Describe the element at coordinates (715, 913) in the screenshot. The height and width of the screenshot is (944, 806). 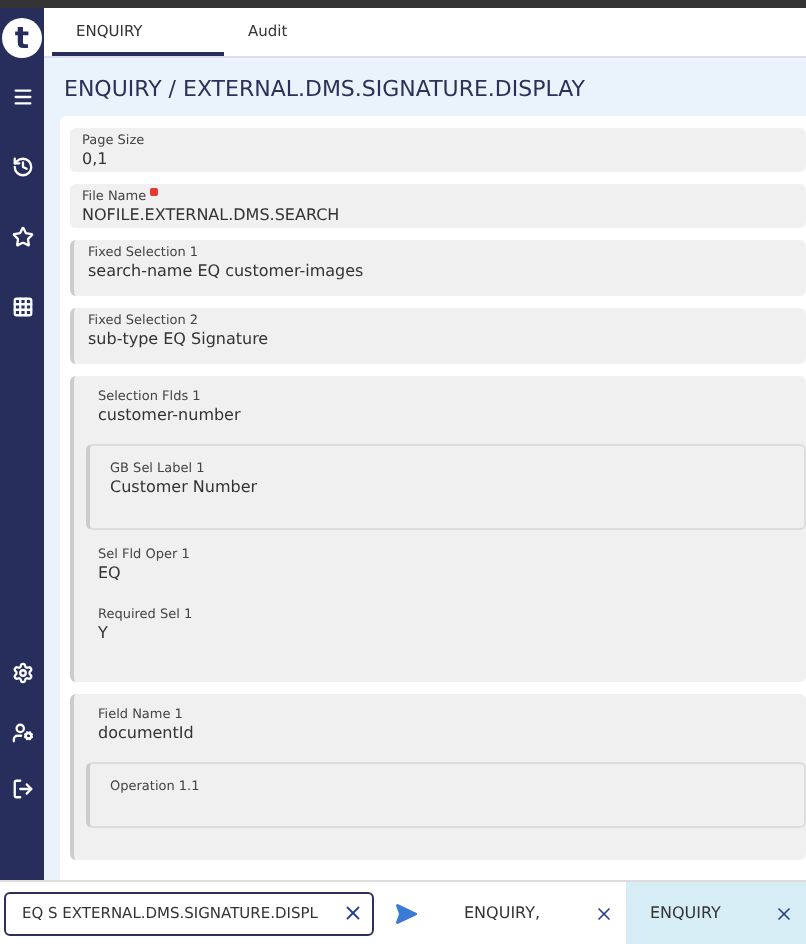
I see `open-tab: ENQUIRY` at that location.